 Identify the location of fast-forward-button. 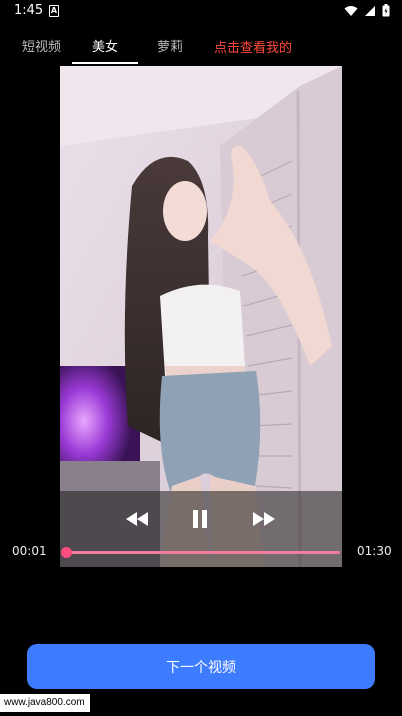
(264, 519).